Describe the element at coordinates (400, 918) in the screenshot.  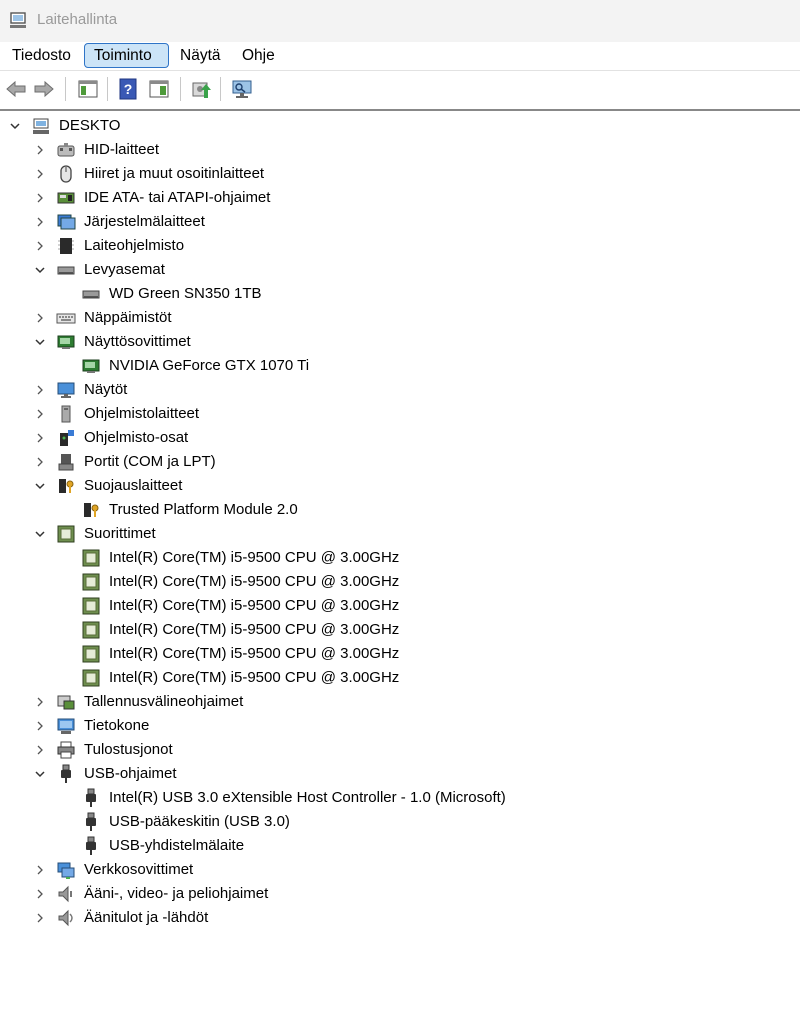
I see `tree-category: Äänitulot ja -lähdöt` at that location.